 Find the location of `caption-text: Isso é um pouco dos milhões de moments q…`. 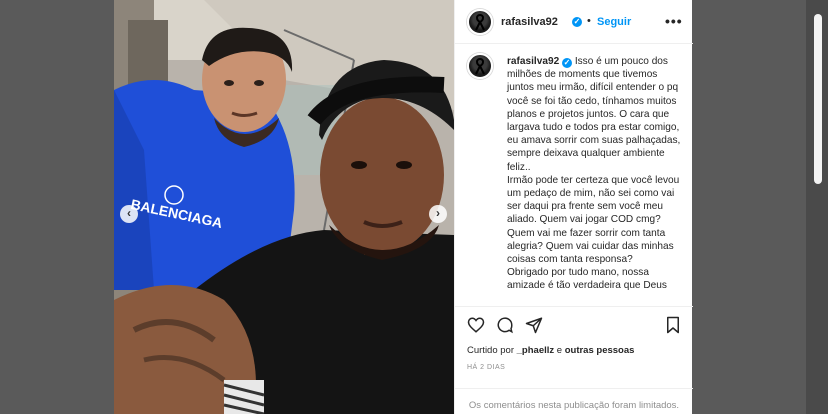

caption-text: Isso é um pouco dos milhões de moments q… is located at coordinates (594, 174).